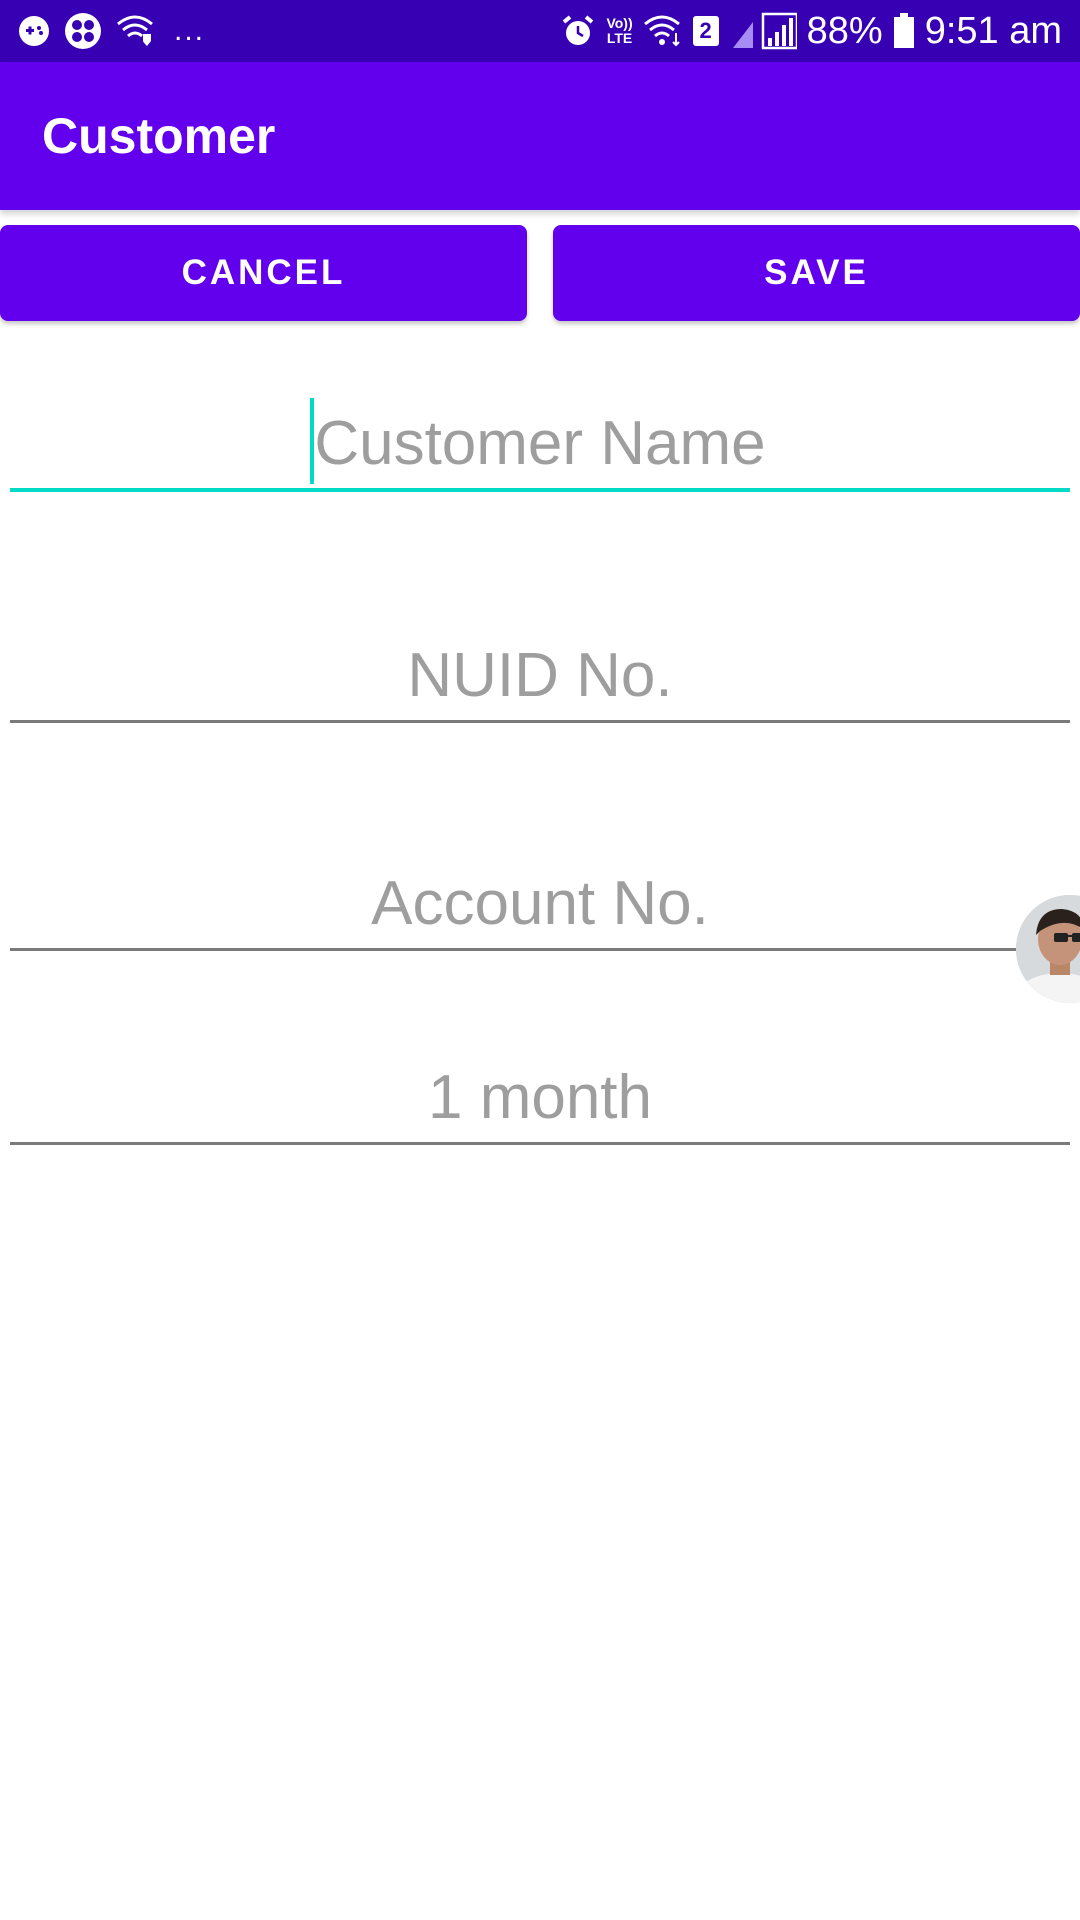 This screenshot has height=1920, width=1080. Describe the element at coordinates (705, 31) in the screenshot. I see `sim-icon: 2` at that location.